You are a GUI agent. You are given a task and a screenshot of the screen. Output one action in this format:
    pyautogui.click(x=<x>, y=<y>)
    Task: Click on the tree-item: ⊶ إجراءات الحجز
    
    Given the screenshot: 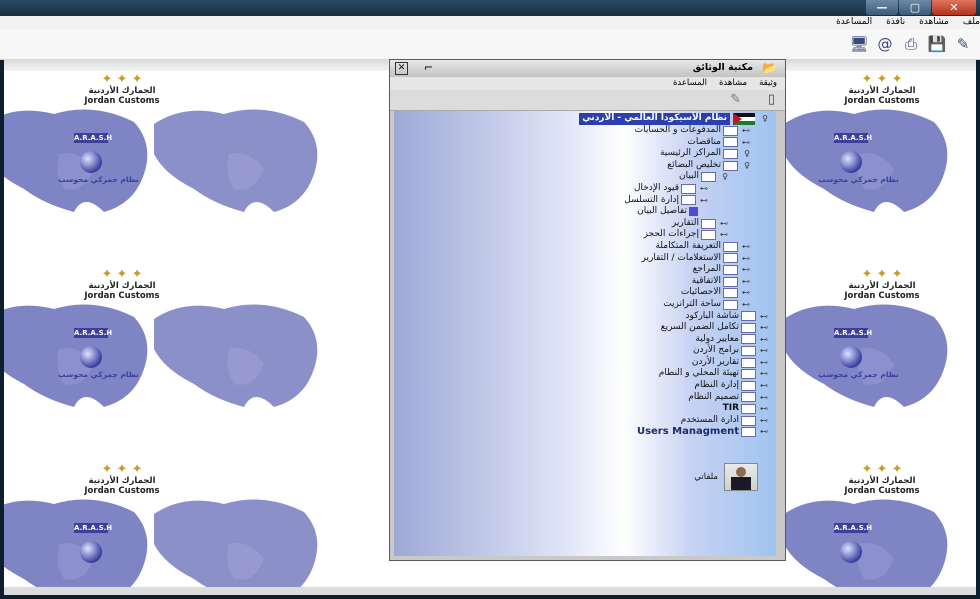 What is the action you would take?
    pyautogui.click(x=653, y=235)
    